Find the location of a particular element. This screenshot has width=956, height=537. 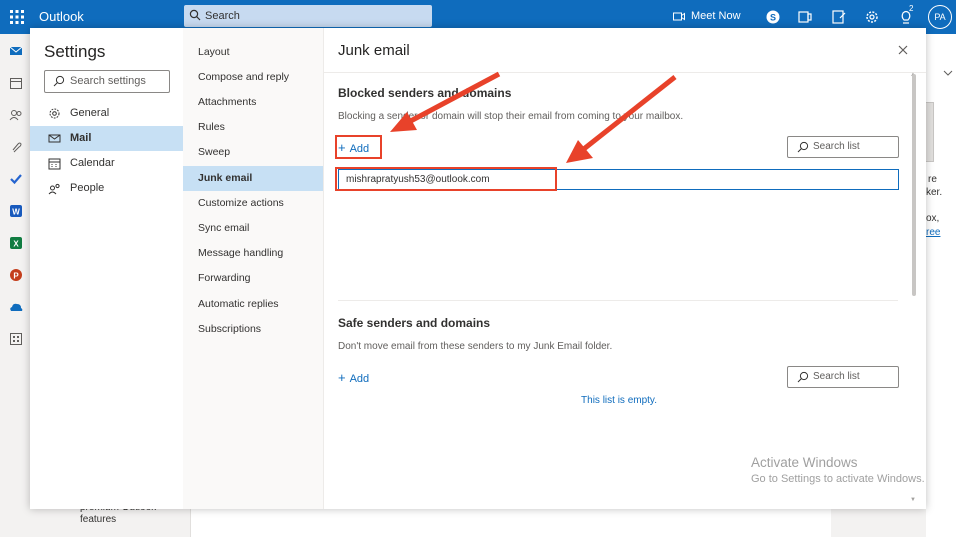

menu-item-forwarding: Forwarding is located at coordinates (253, 278).